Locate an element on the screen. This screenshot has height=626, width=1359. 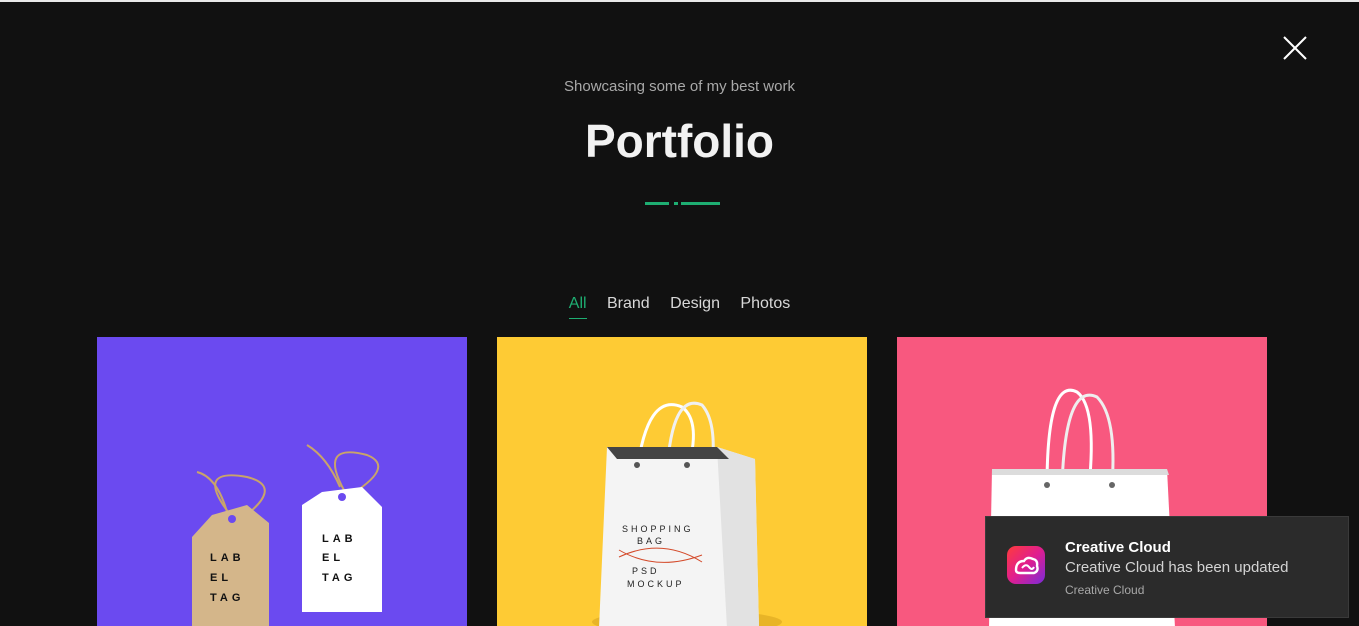
notification-source: Creative Cloud is located at coordinates (1105, 590).